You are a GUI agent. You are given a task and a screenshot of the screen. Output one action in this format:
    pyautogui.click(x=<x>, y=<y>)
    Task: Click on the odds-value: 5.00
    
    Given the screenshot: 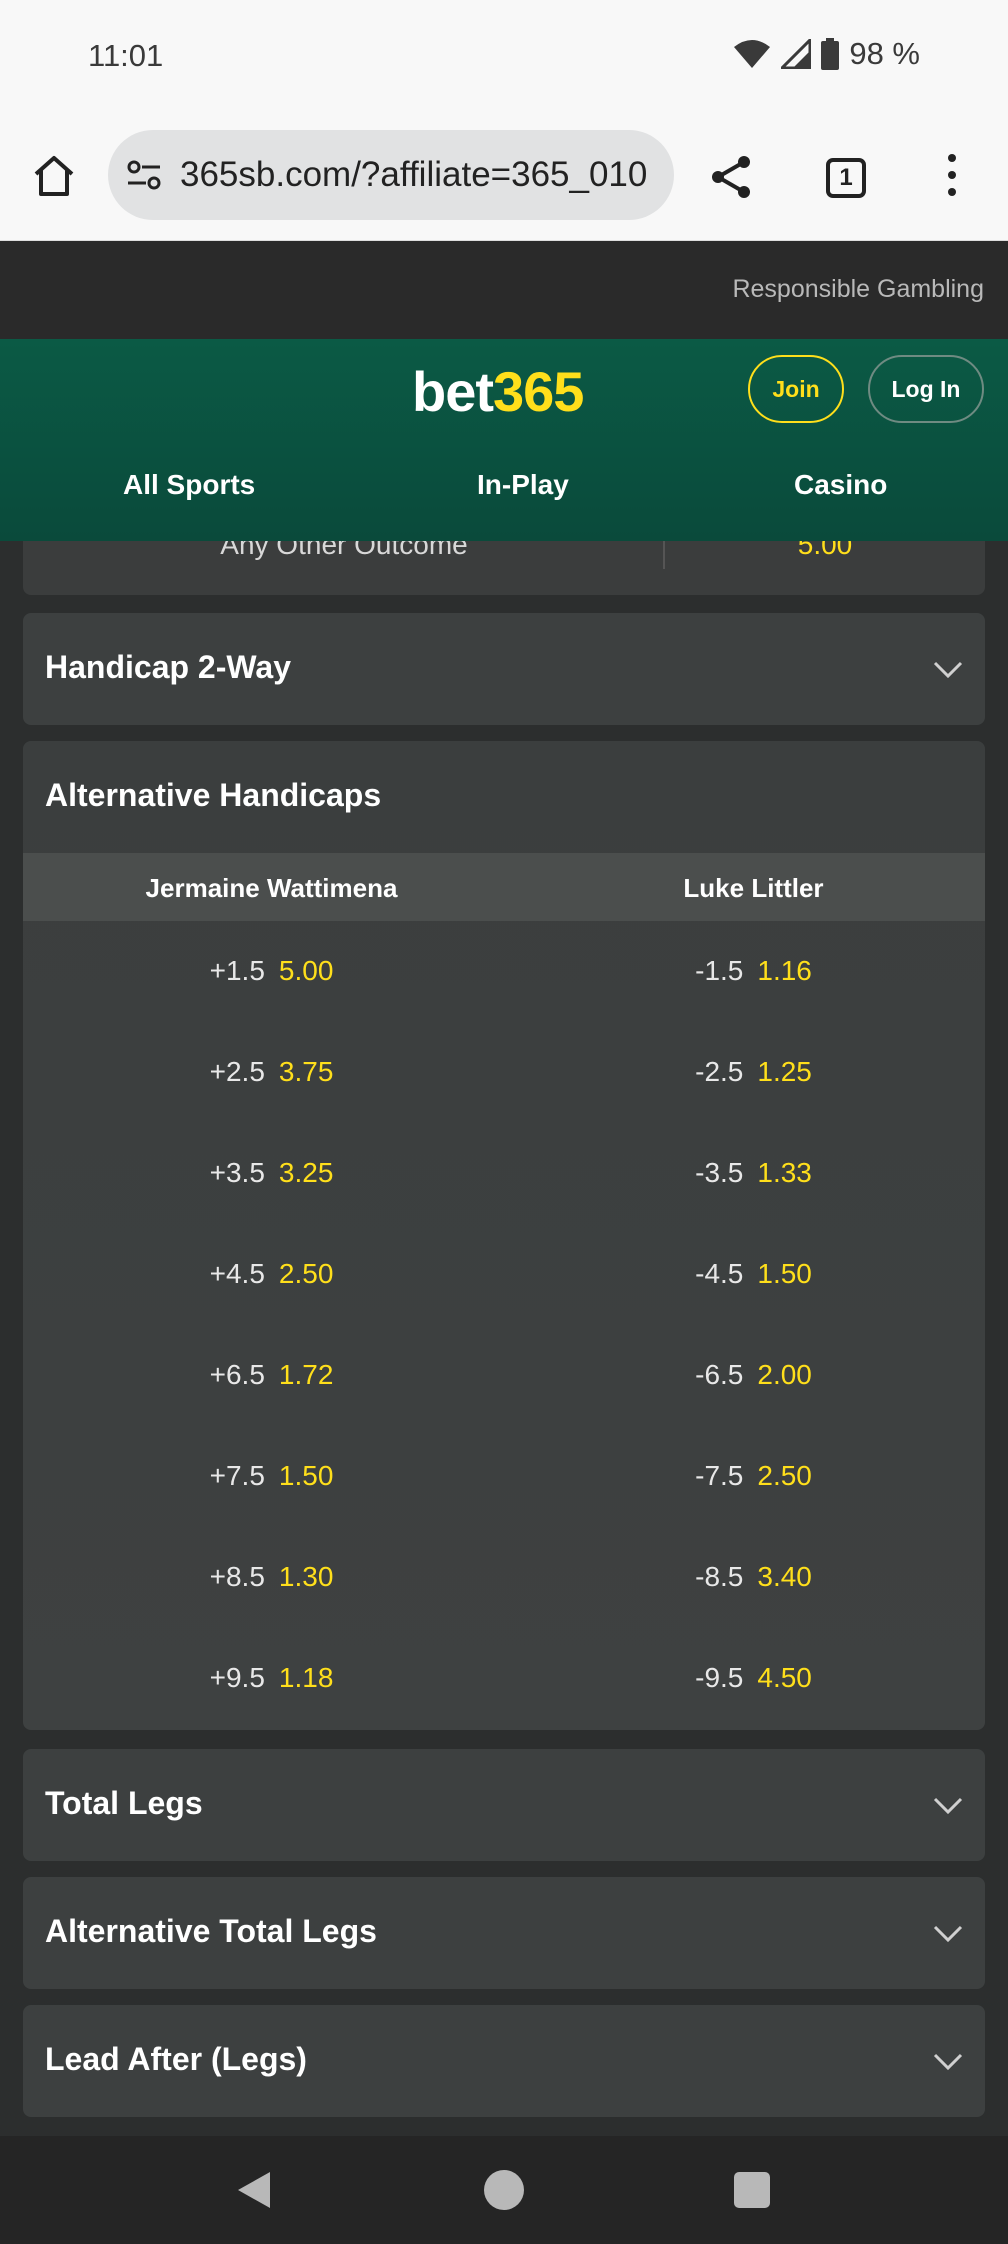 What is the action you would take?
    pyautogui.click(x=306, y=970)
    